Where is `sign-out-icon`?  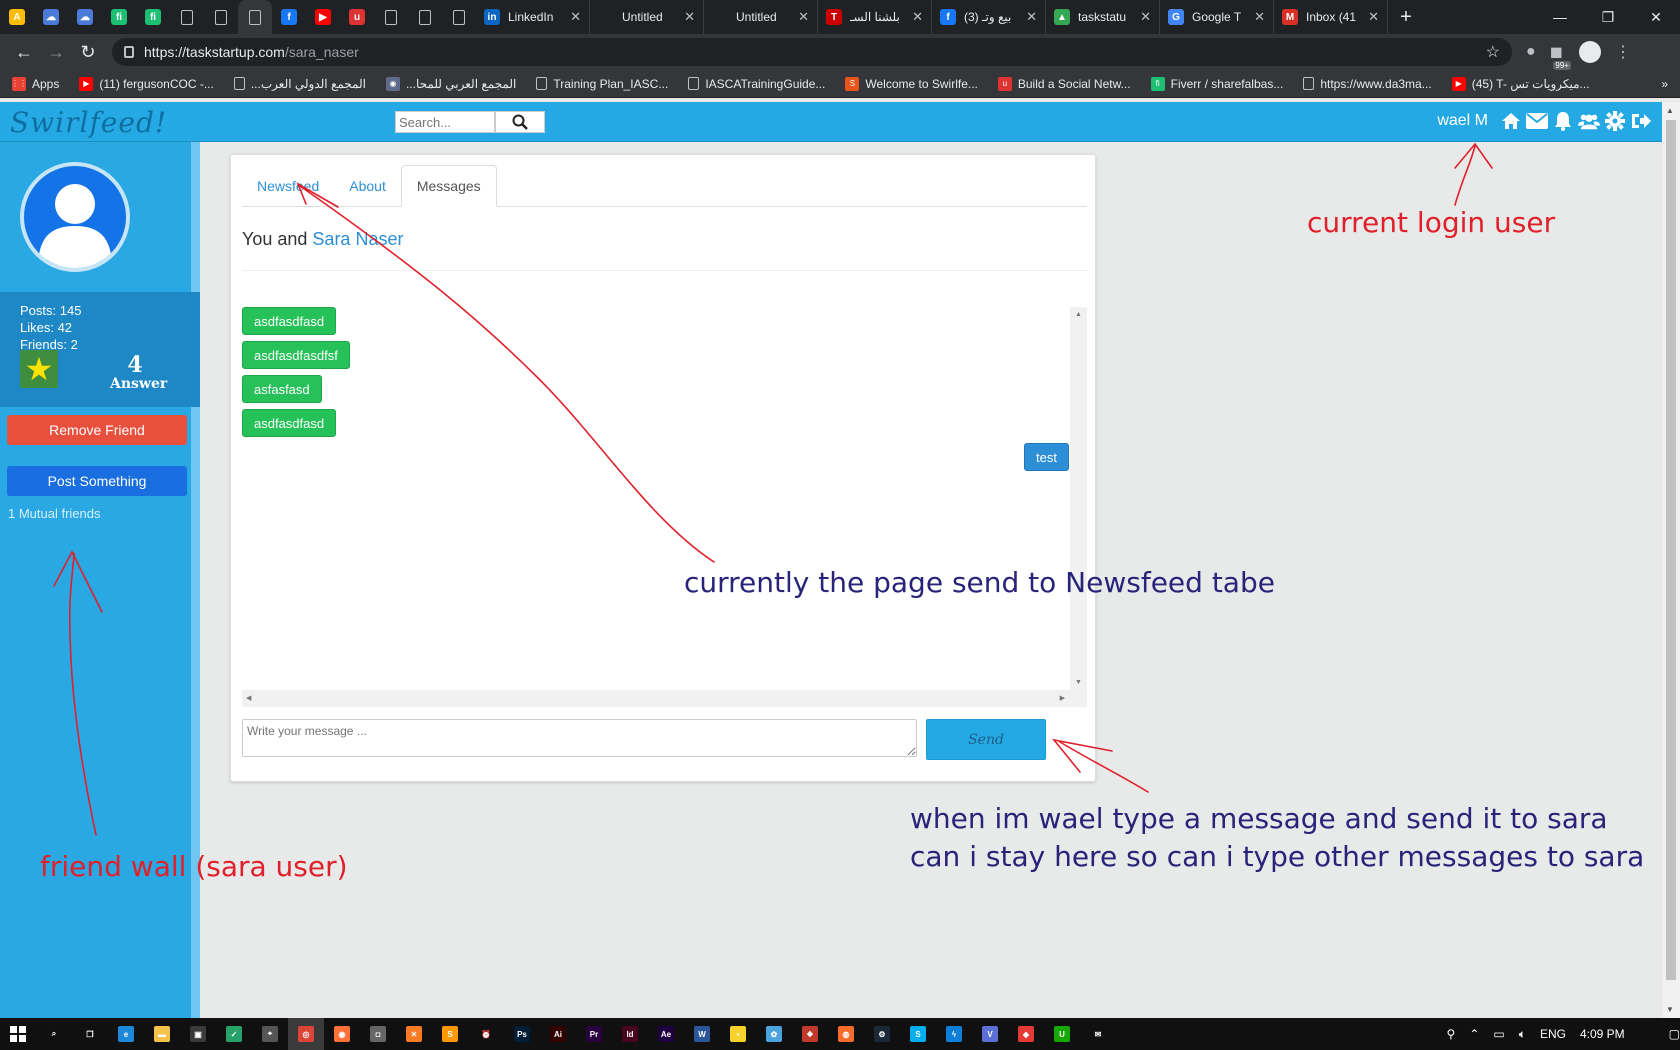 sign-out-icon is located at coordinates (1641, 121).